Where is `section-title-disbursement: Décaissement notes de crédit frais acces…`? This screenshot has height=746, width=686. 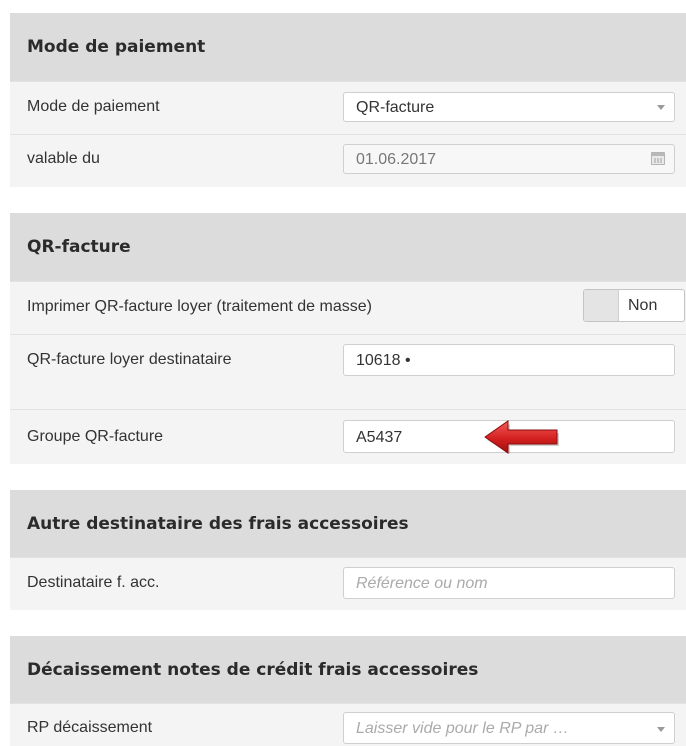
section-title-disbursement: Décaissement notes de crédit frais acces… is located at coordinates (348, 669).